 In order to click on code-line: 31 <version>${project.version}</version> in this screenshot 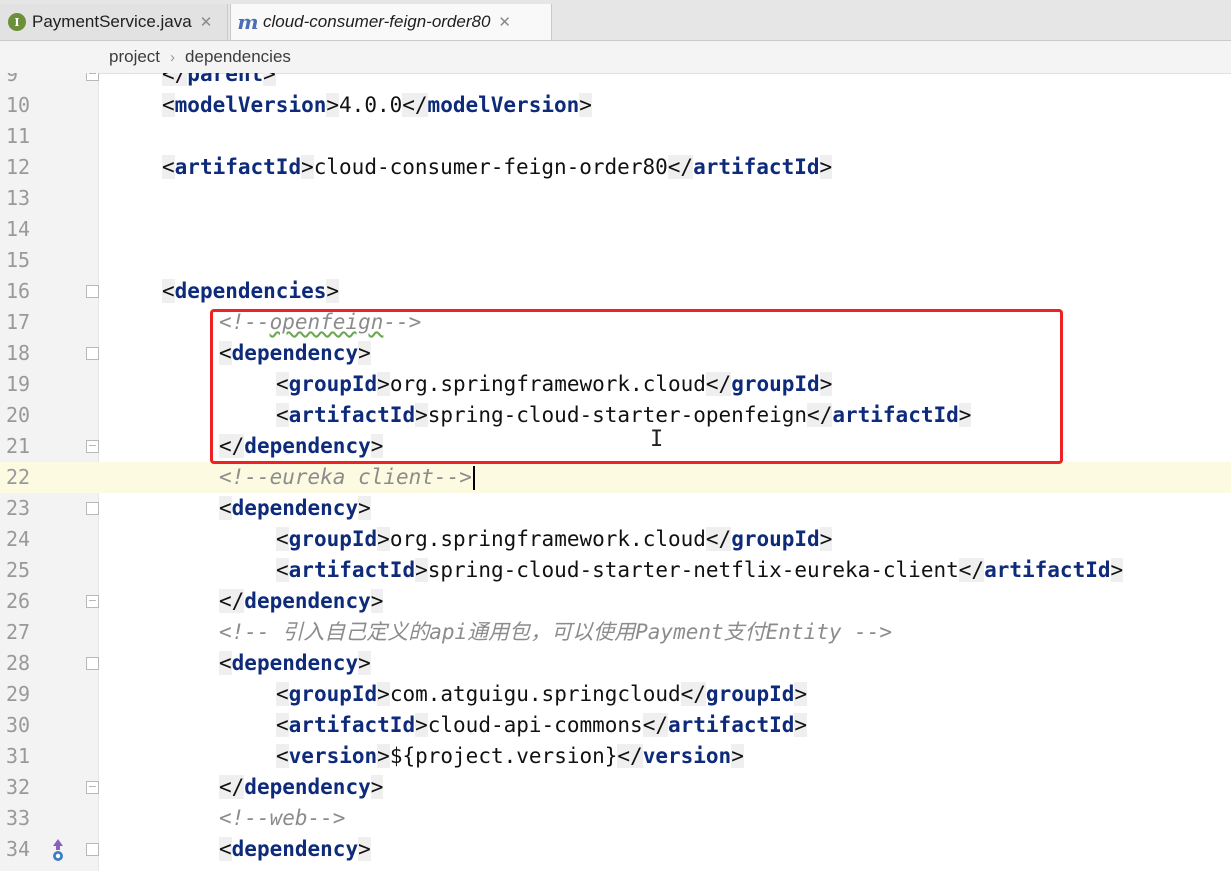, I will do `click(615, 756)`.